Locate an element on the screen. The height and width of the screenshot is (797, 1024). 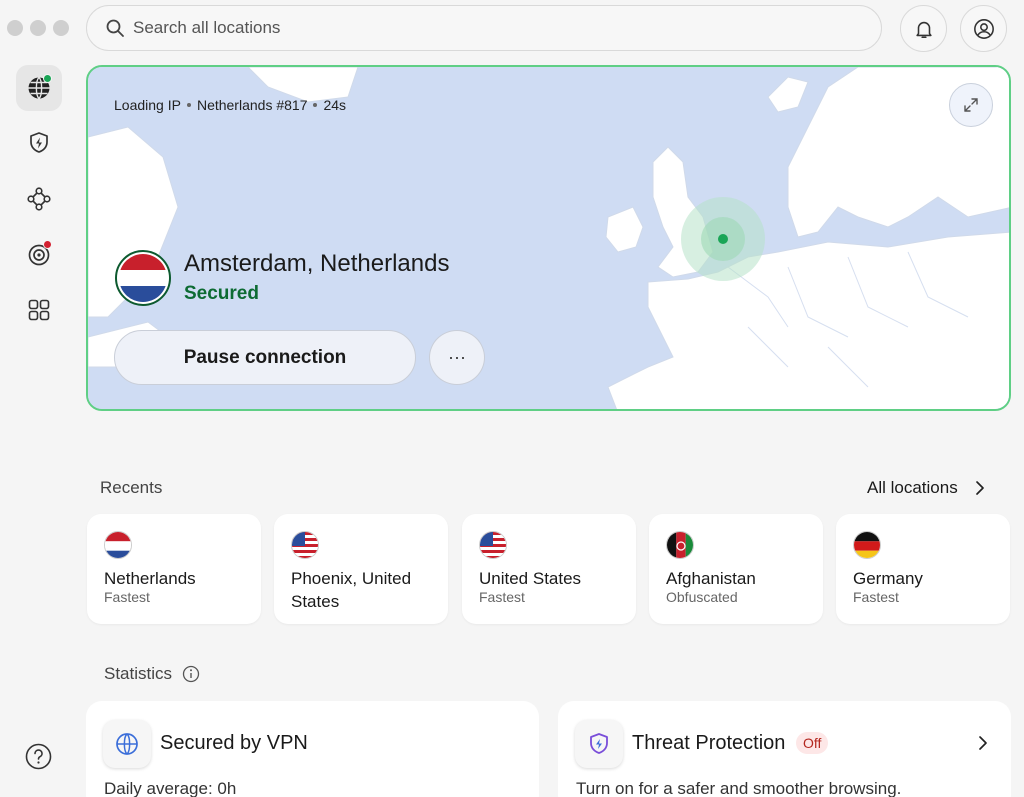
sidebar-item-threat-protection is located at coordinates (39, 143).